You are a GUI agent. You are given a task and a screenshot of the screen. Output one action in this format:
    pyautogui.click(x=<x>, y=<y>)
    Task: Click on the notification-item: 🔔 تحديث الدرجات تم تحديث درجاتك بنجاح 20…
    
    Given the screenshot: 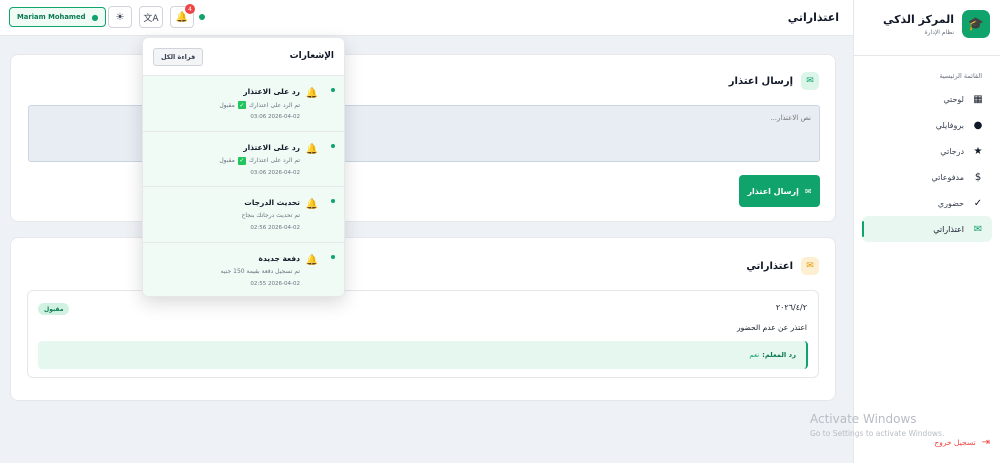 What is the action you would take?
    pyautogui.click(x=243, y=215)
    